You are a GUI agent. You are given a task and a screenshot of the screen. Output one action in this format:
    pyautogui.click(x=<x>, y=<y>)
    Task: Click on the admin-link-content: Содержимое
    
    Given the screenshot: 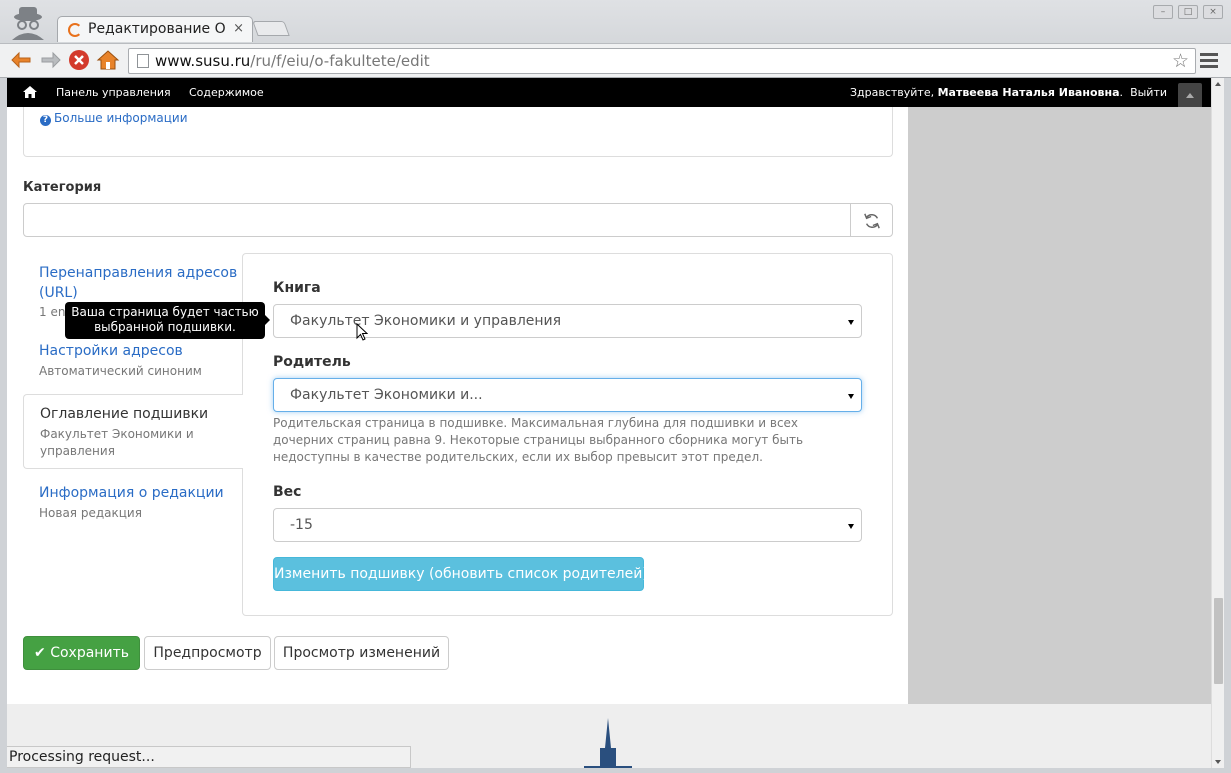 What is the action you would take?
    pyautogui.click(x=226, y=92)
    